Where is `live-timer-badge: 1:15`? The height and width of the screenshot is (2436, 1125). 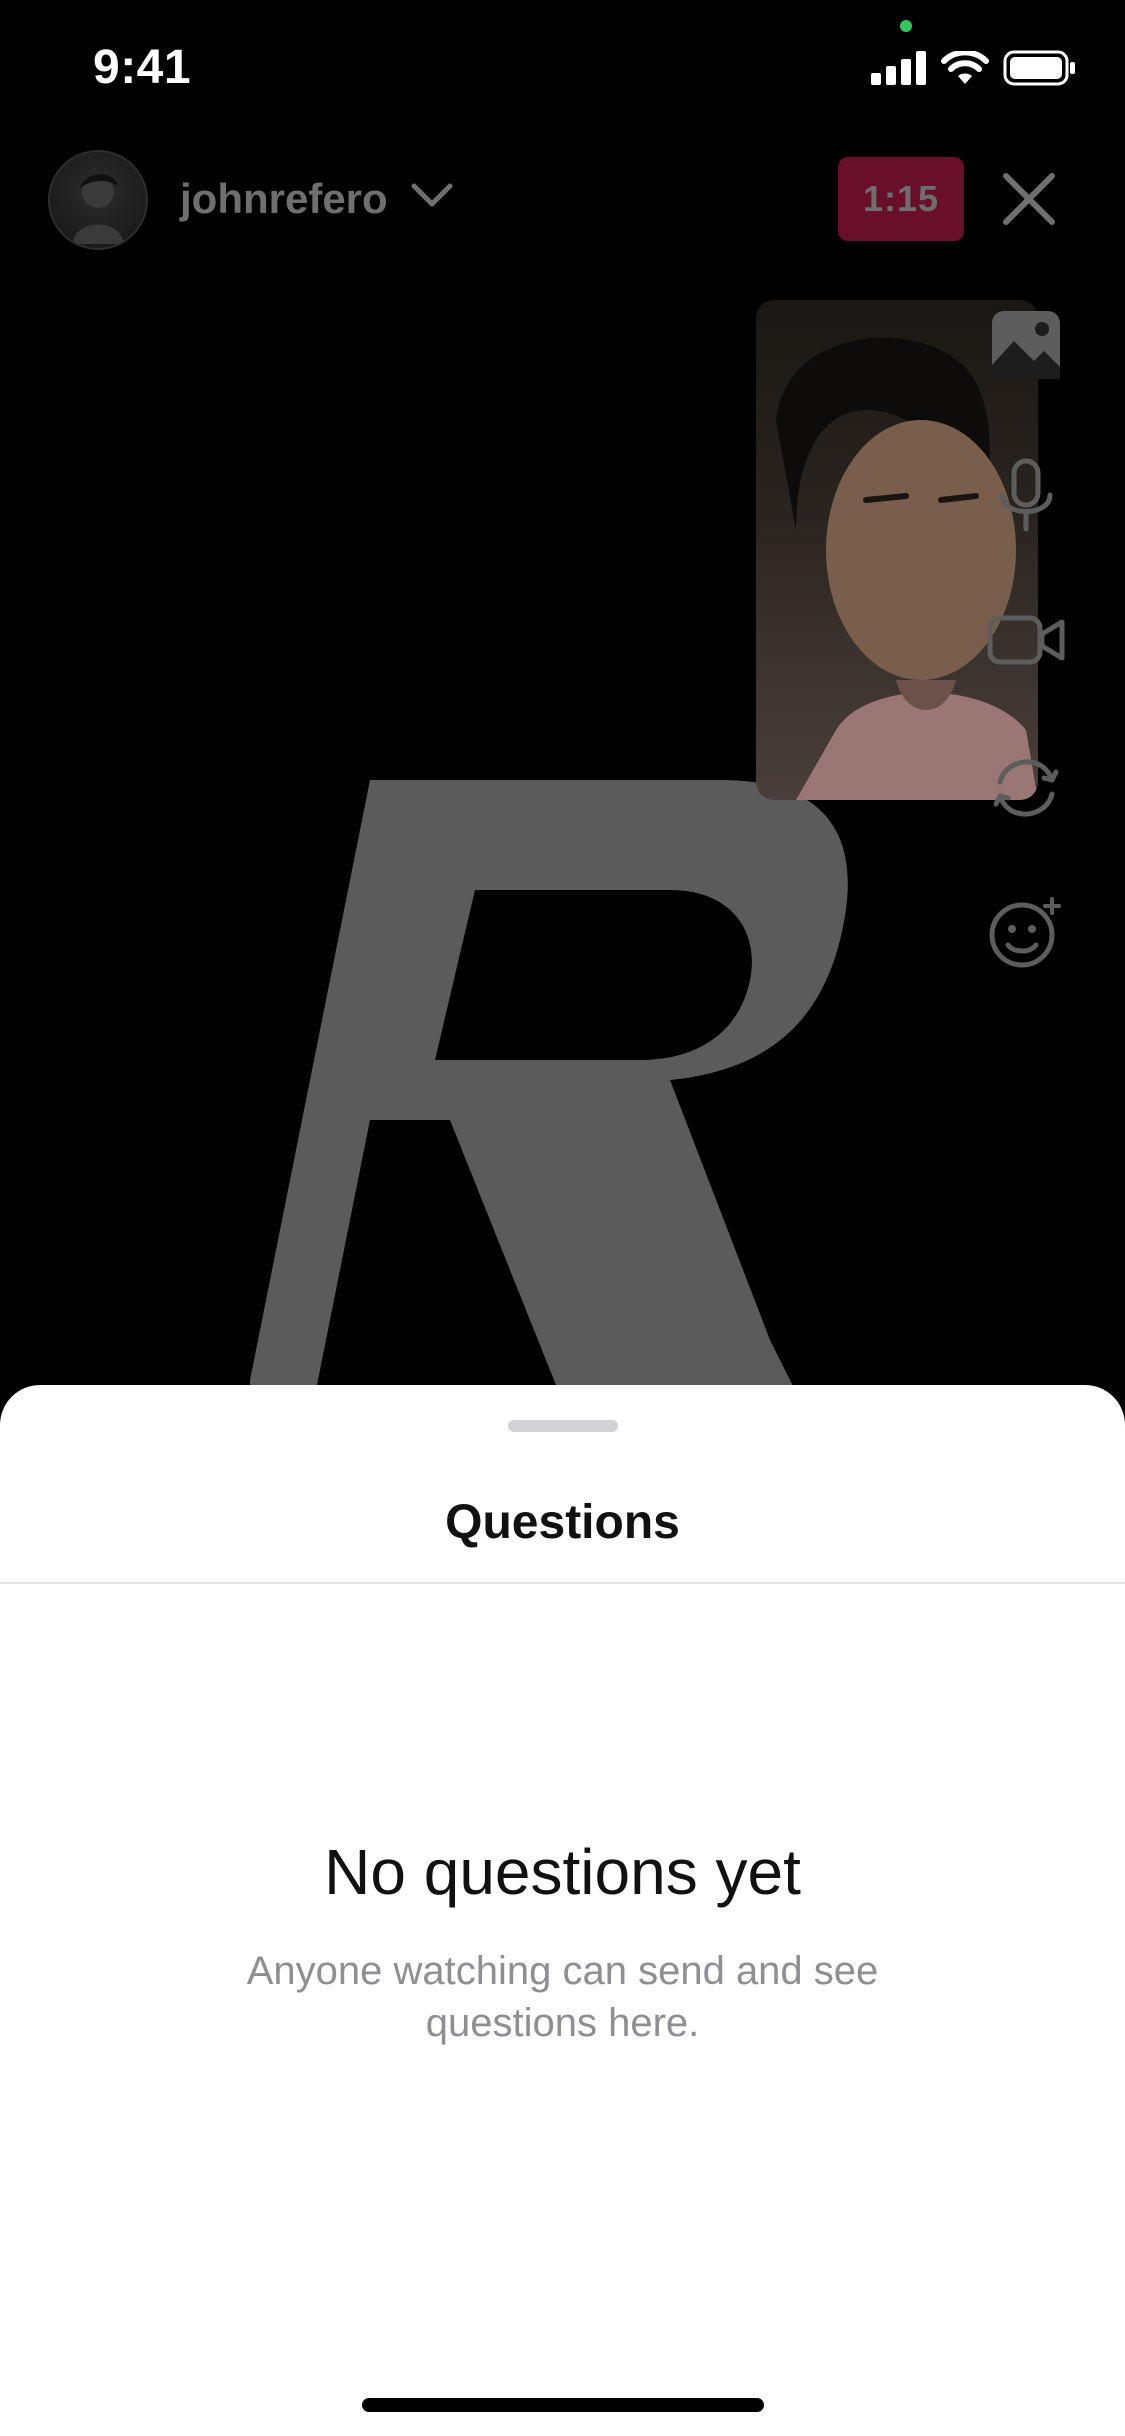 live-timer-badge: 1:15 is located at coordinates (901, 199).